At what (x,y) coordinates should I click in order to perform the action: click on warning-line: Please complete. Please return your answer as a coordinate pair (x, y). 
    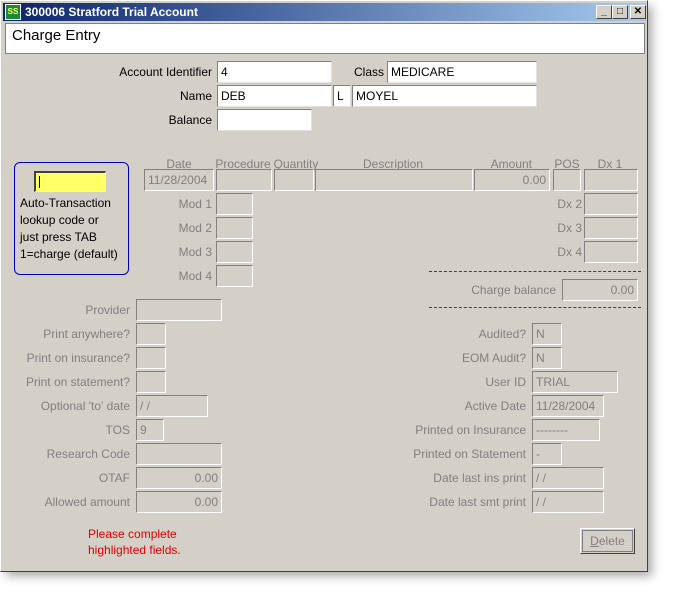
    Looking at the image, I should click on (132, 534).